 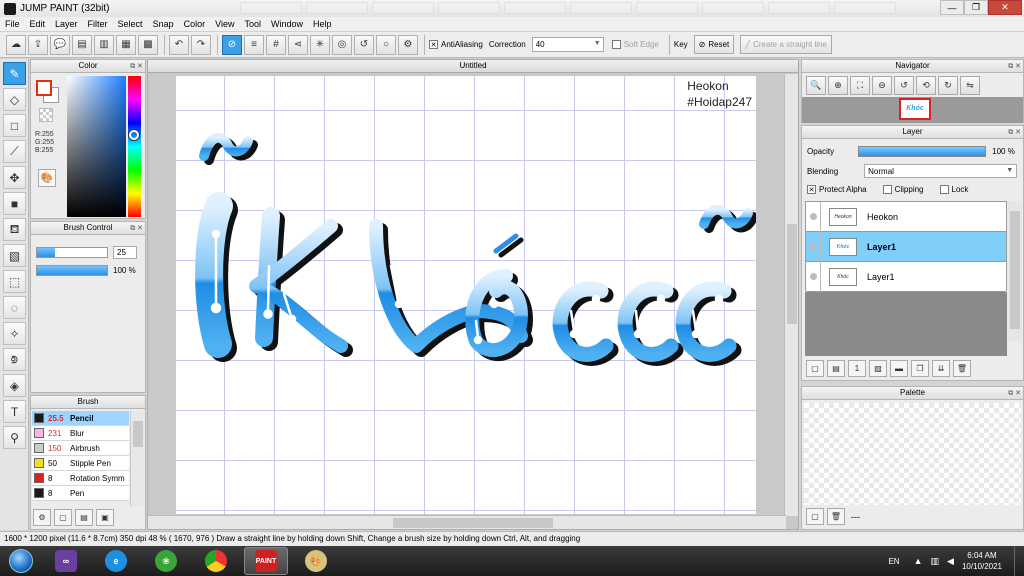 I want to click on redo-icon: ↷, so click(x=201, y=44).